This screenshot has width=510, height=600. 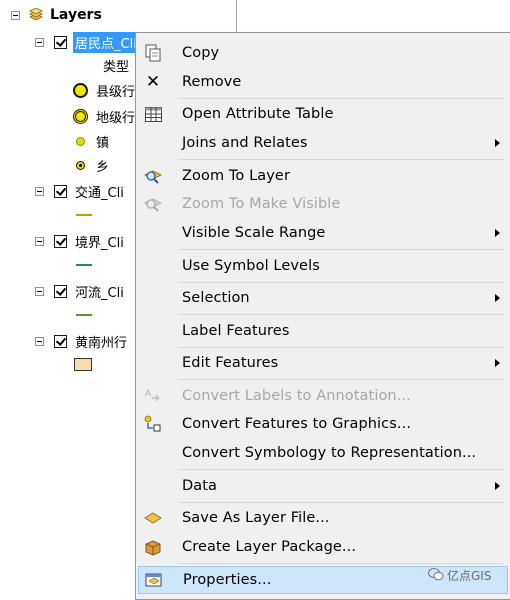 I want to click on layer-row-2: 交通_Cli, so click(x=80, y=191).